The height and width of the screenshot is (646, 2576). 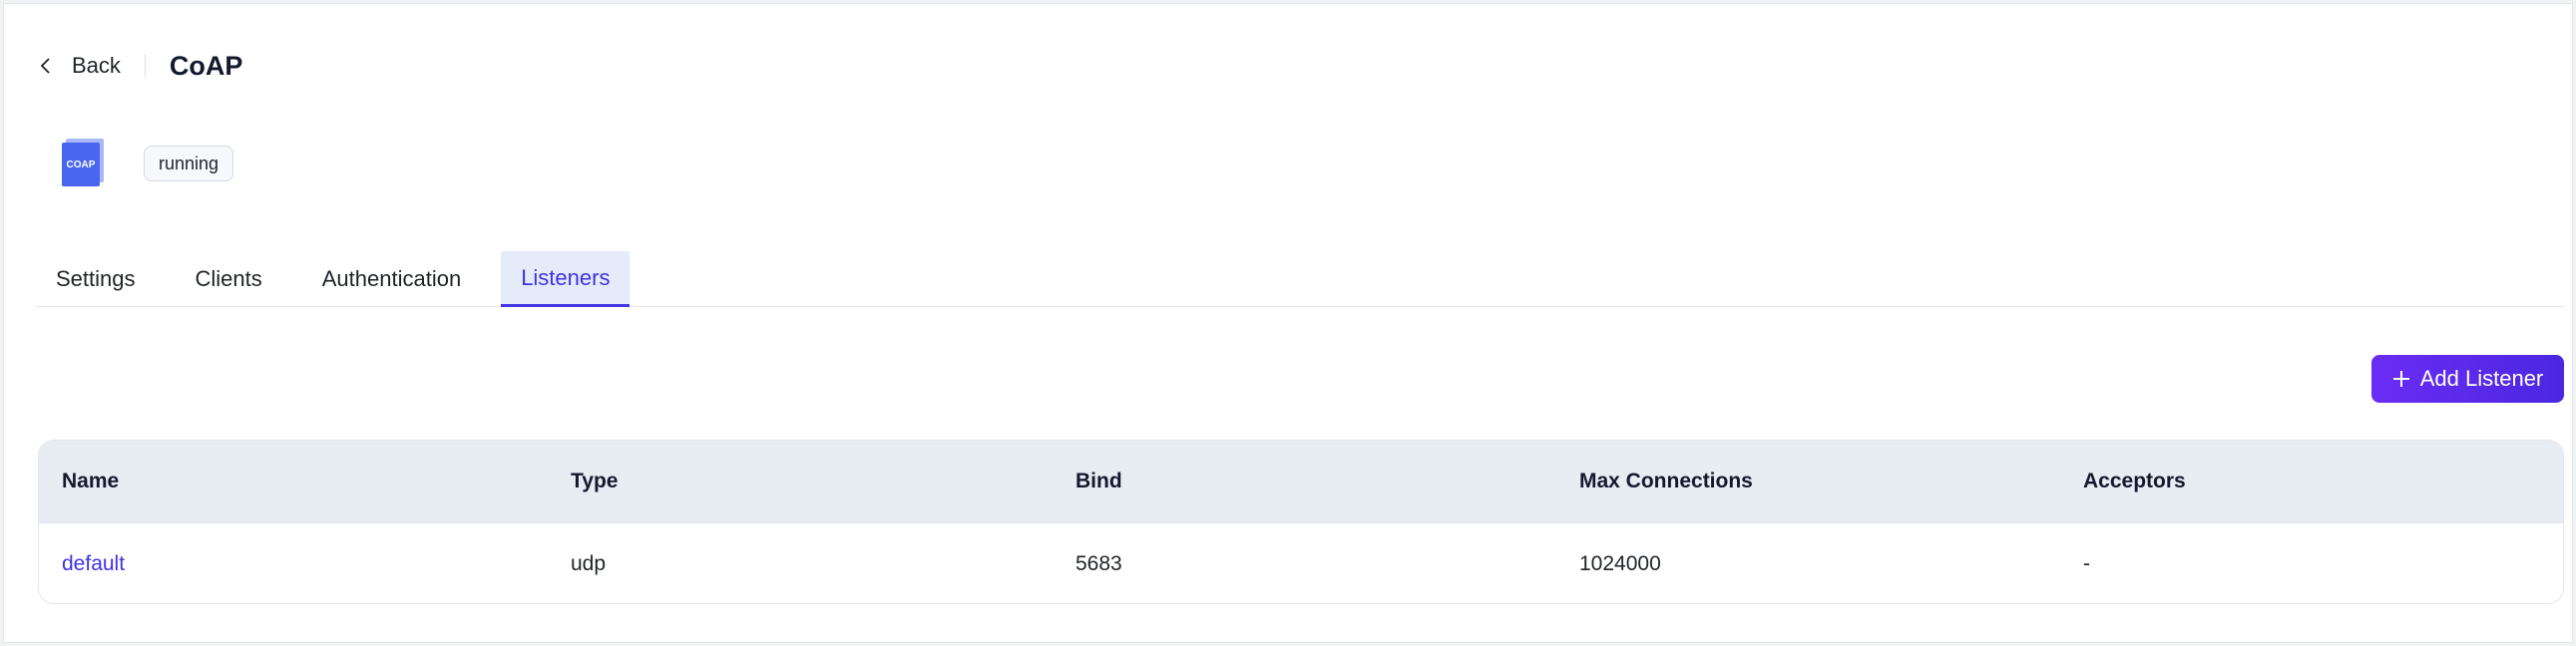 I want to click on column-header-name: Name, so click(x=293, y=481).